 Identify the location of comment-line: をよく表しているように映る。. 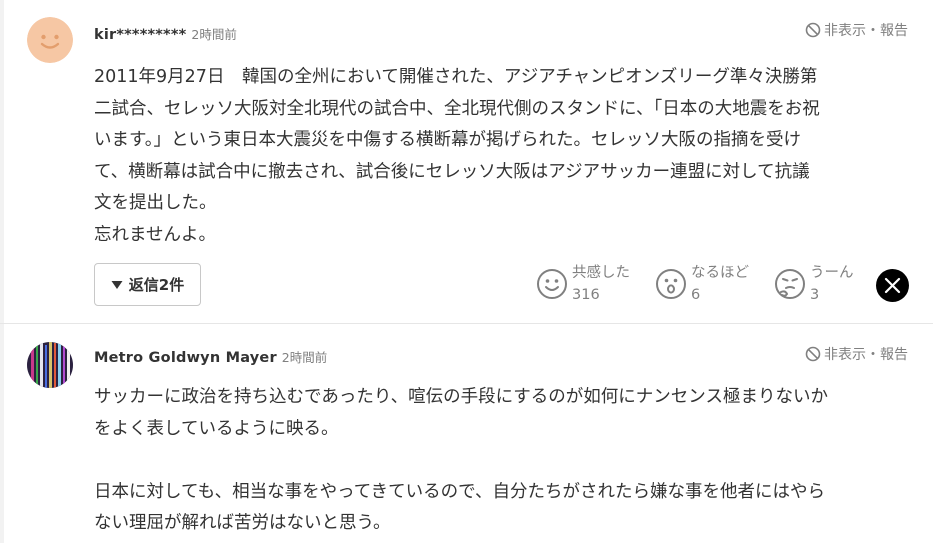
(216, 428).